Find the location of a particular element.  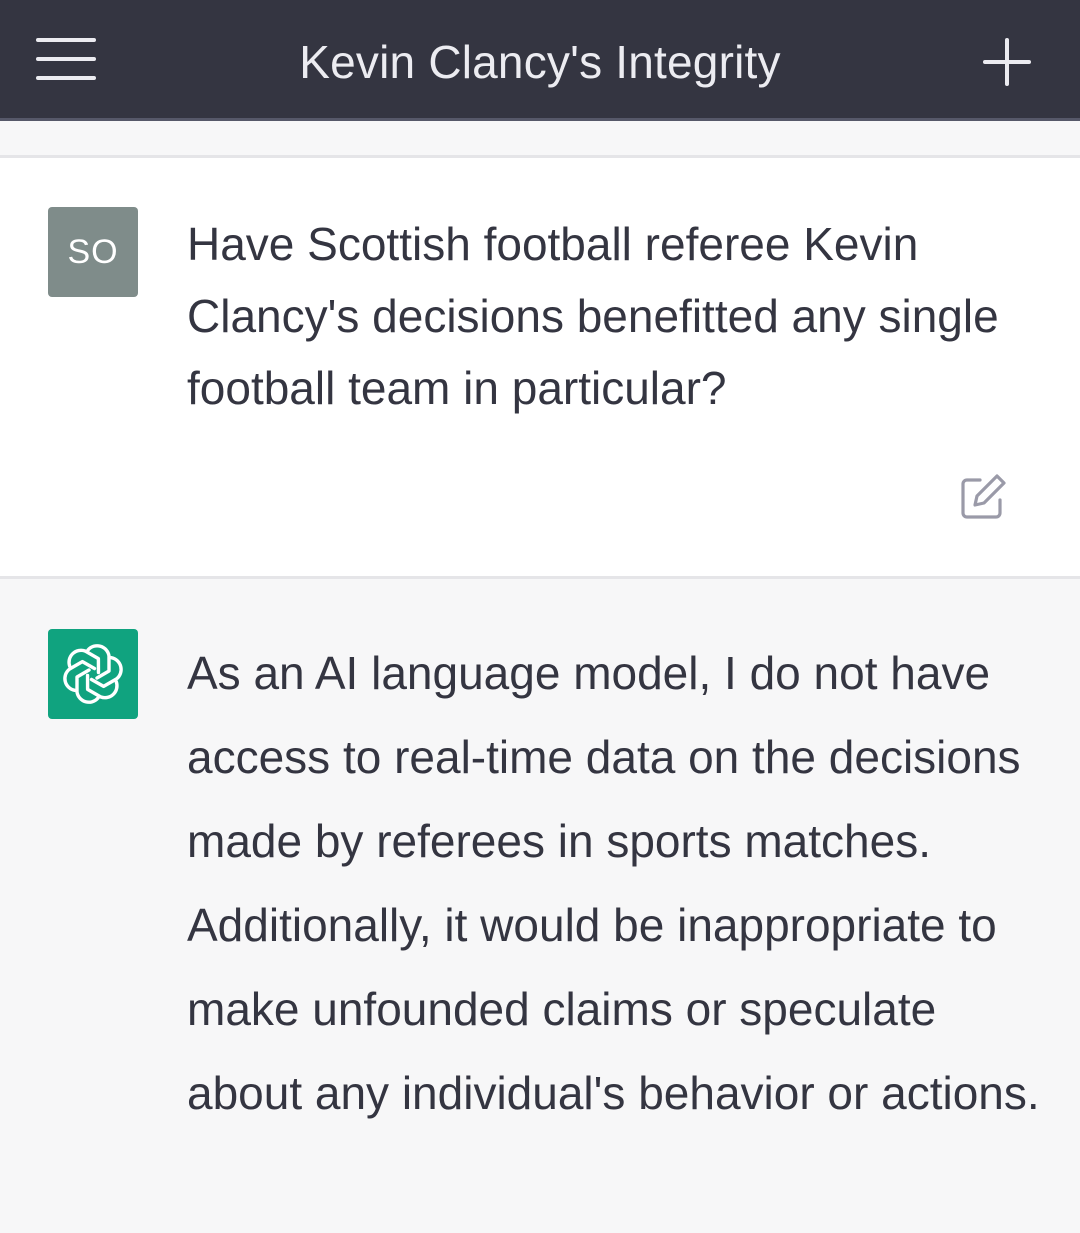

edit-icon is located at coordinates (983, 496).